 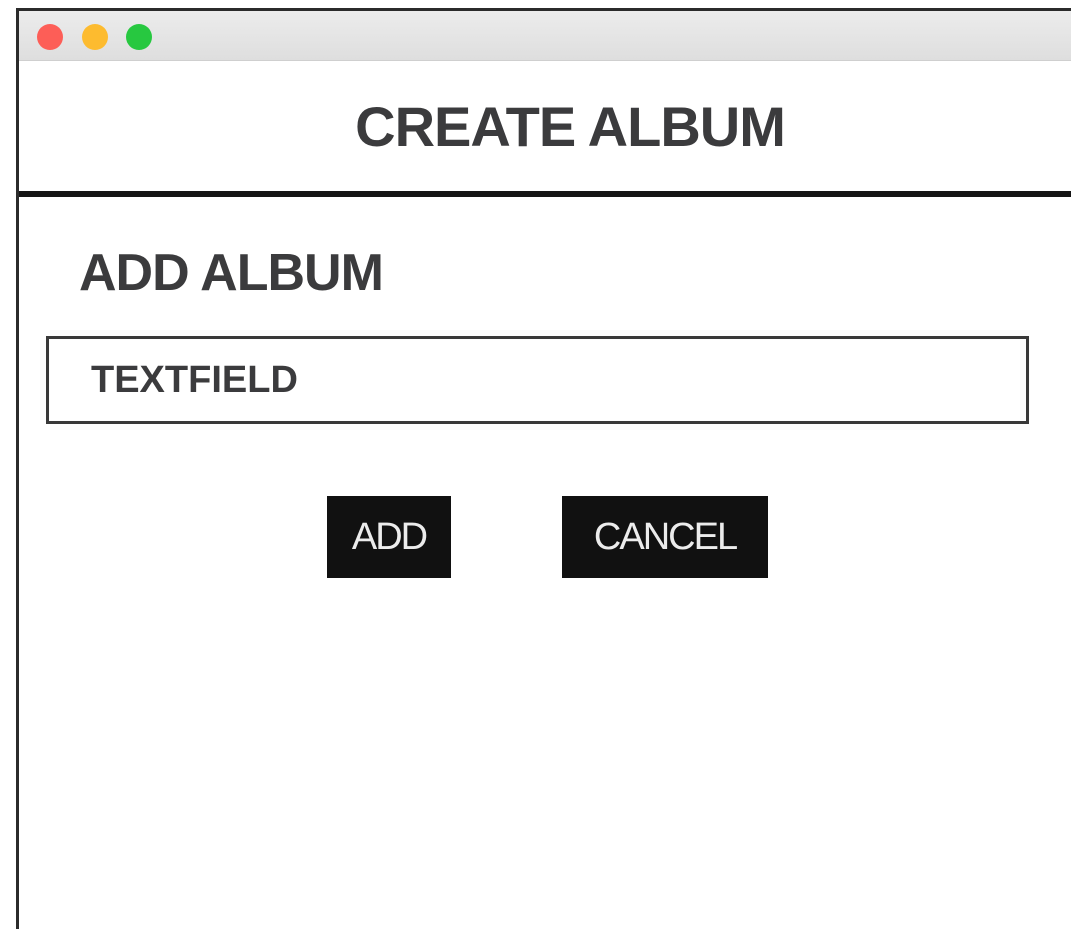 I want to click on close-icon, so click(x=50, y=37).